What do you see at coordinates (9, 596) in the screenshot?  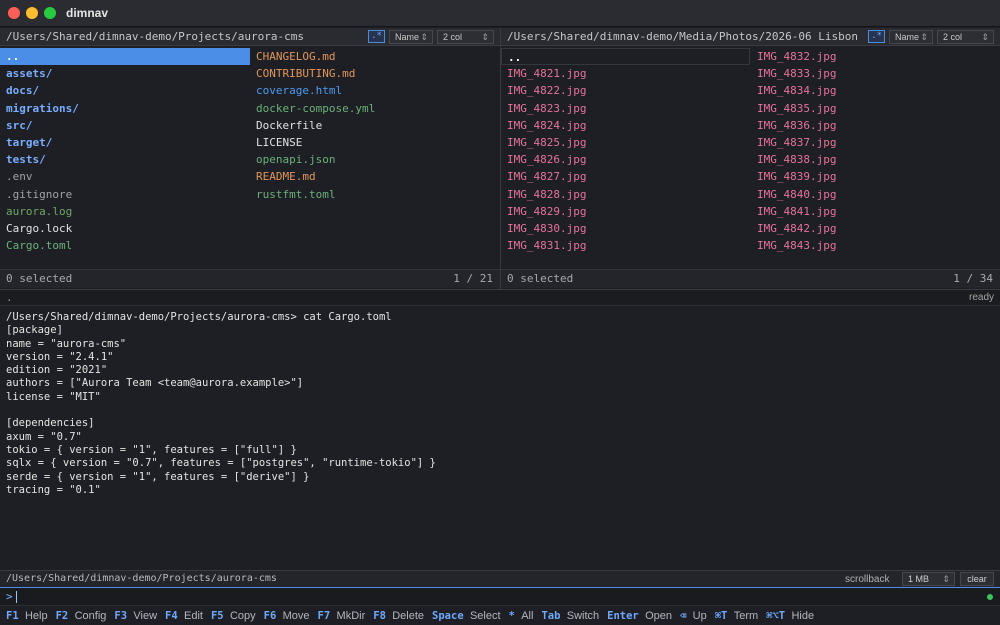 I see `command-prompt: >` at bounding box center [9, 596].